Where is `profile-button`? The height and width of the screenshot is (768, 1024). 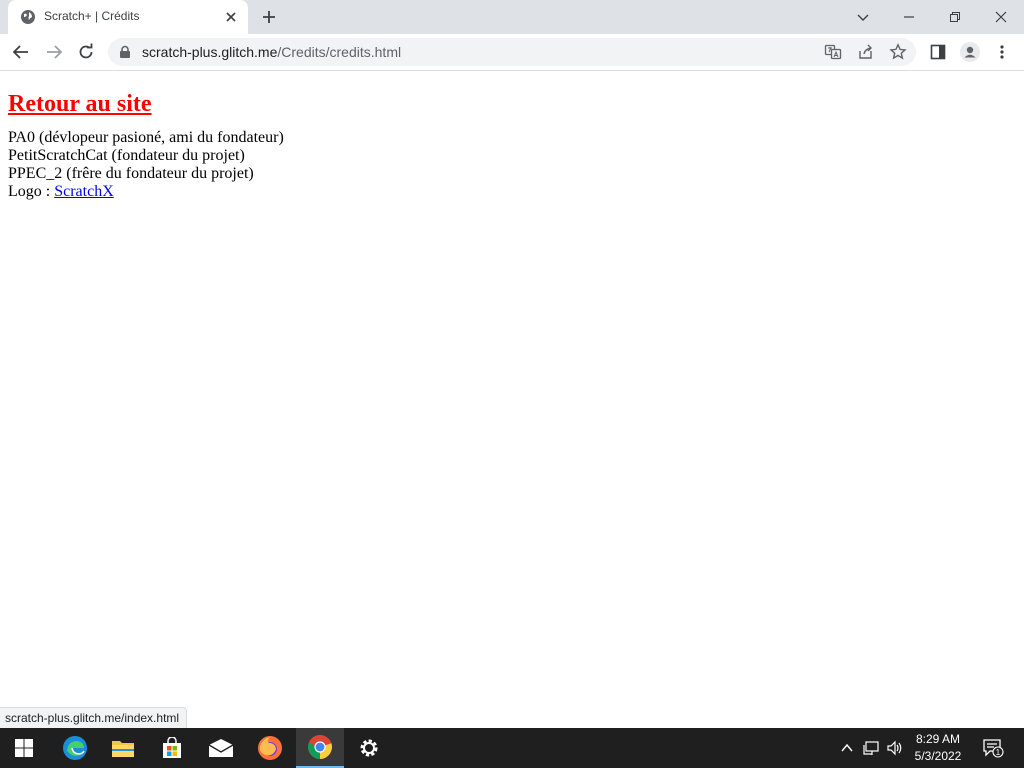
profile-button is located at coordinates (970, 52).